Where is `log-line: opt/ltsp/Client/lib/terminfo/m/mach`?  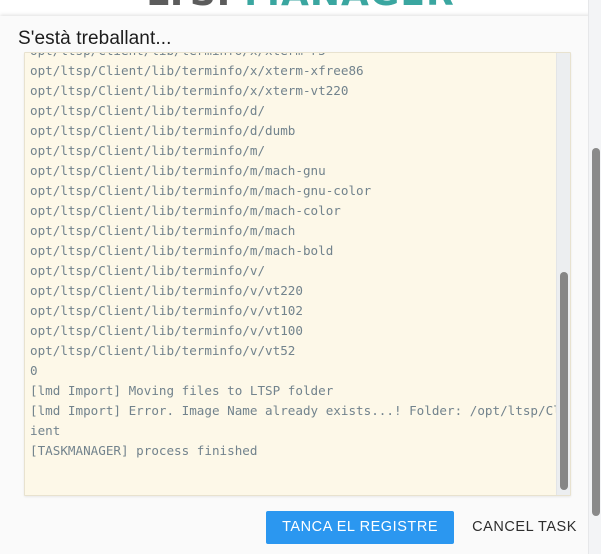 log-line: opt/ltsp/Client/lib/terminfo/m/mach is located at coordinates (163, 230).